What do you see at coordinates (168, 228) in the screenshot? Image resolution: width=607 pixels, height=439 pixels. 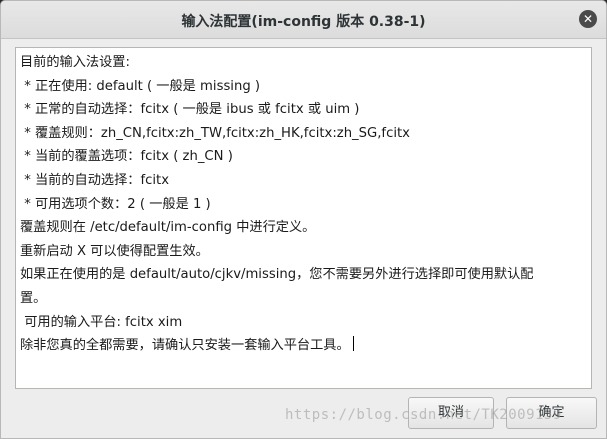 I see `message-line: 覆盖规则在 /etc/default/im-config 中进行定义。` at bounding box center [168, 228].